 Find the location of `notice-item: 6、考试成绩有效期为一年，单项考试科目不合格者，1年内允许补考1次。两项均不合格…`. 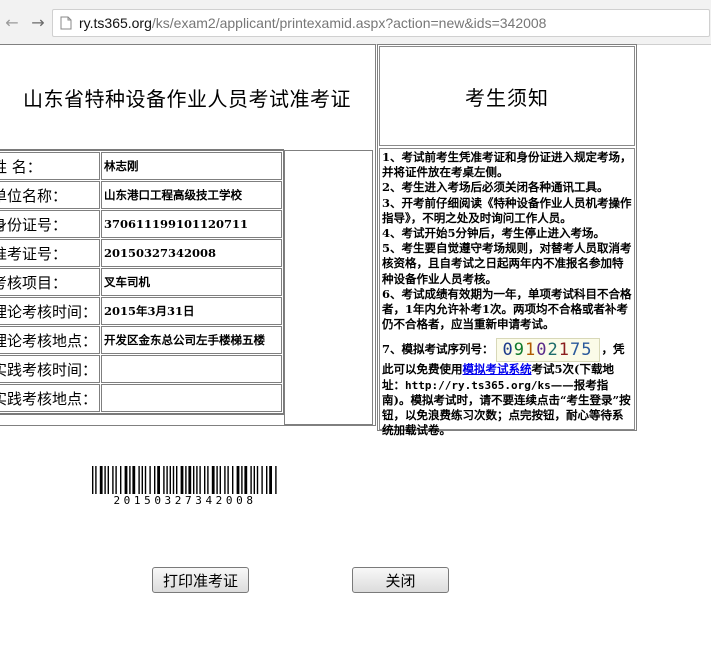

notice-item: 6、考试成绩有效期为一年，单项考试科目不合格者，1年内允许补考1次。两项均不合格… is located at coordinates (507, 309).